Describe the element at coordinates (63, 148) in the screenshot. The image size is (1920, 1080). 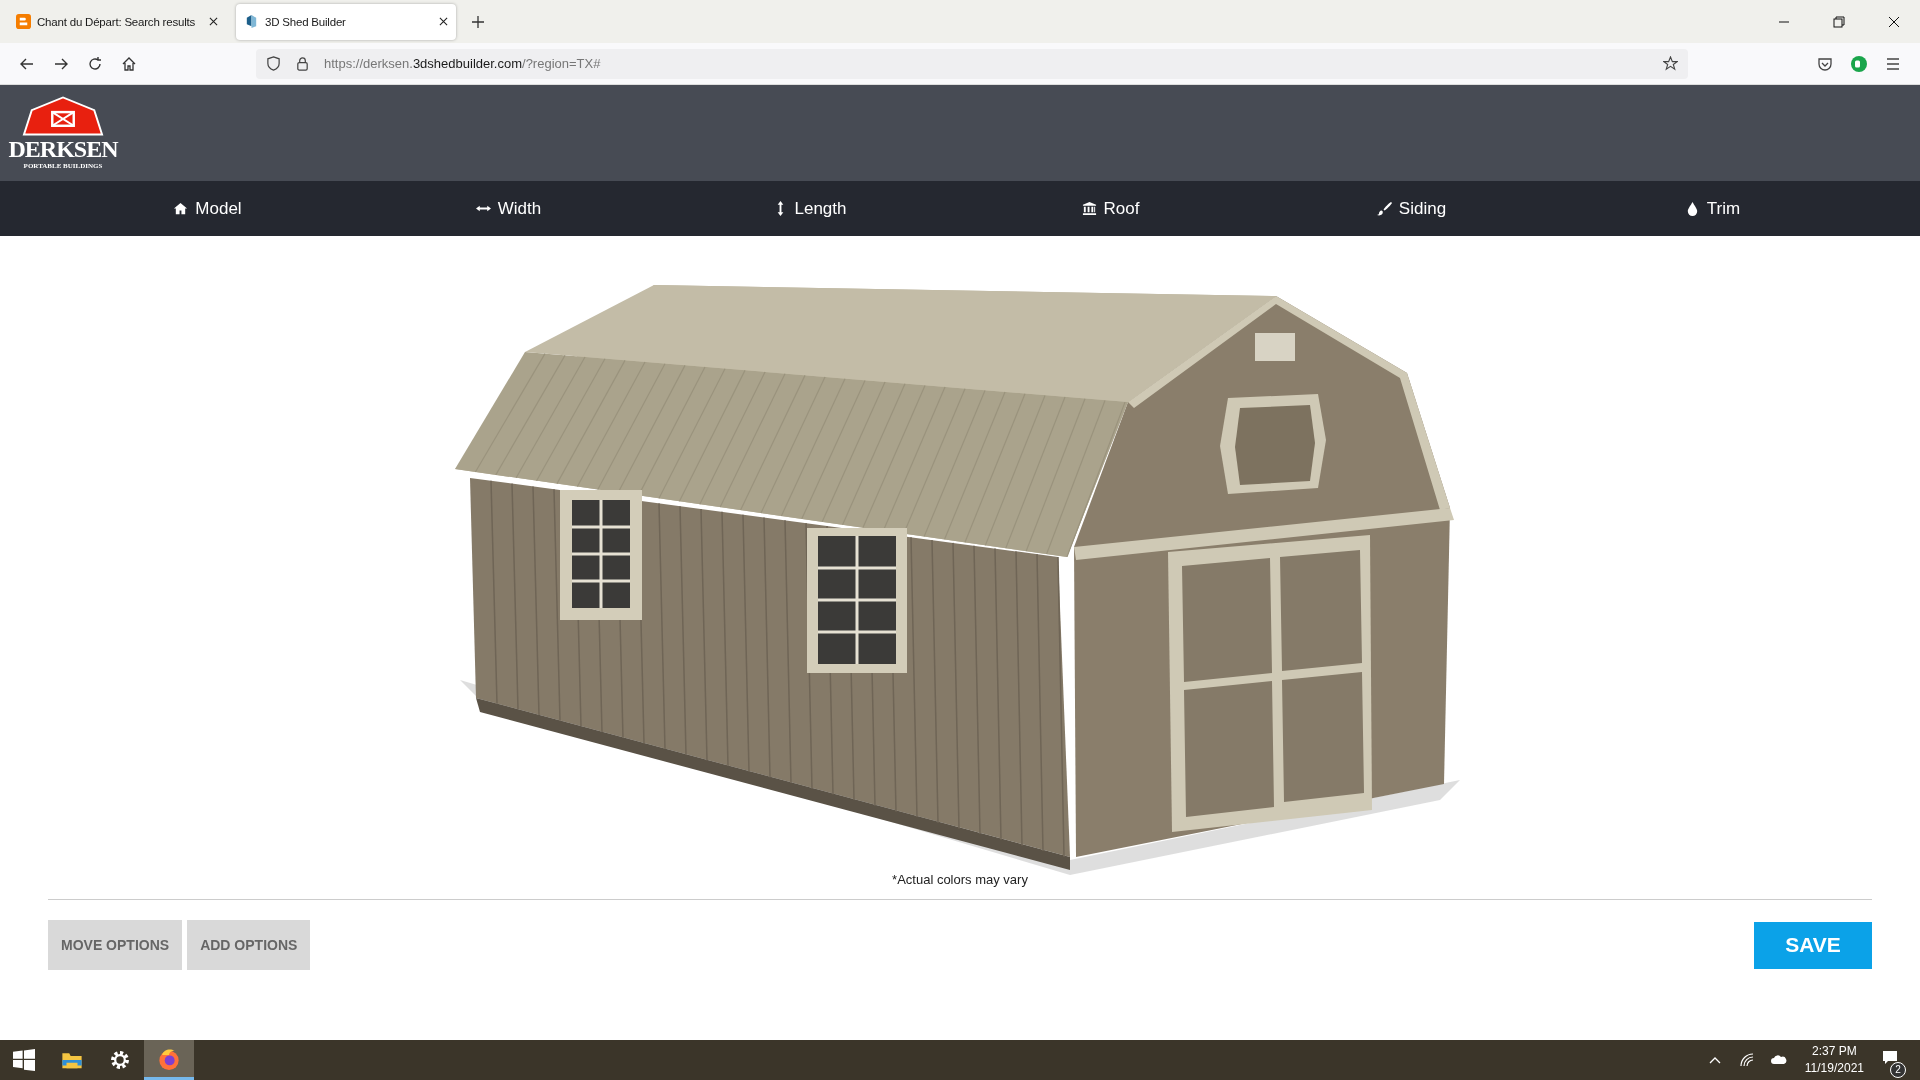
I see `logo-name: DERKSEN` at that location.